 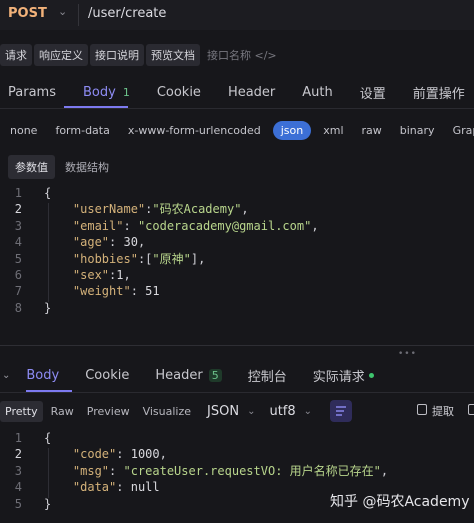 I want to click on tab-console: 控制台, so click(x=267, y=375).